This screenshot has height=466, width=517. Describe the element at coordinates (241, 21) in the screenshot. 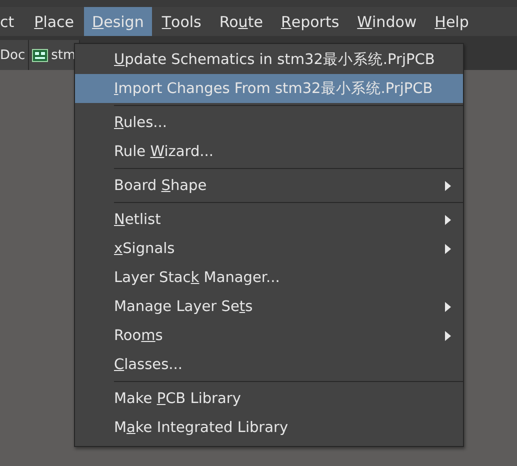

I see `menubar-item: Route` at that location.